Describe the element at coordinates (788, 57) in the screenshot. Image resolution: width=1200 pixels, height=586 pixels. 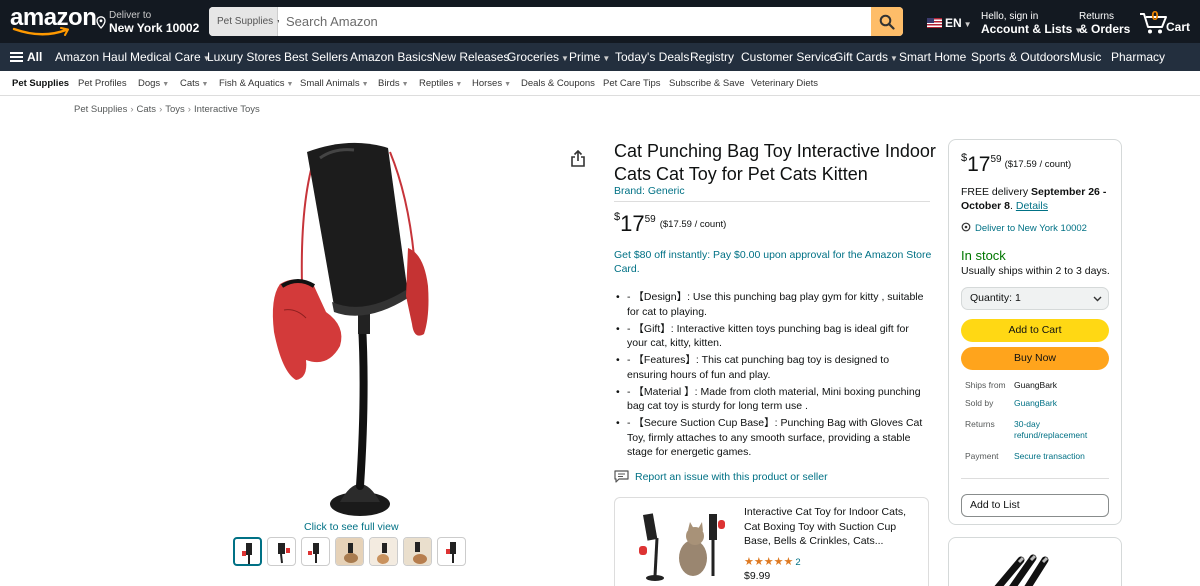
I see `nav-item-customer-service: Customer Service` at that location.